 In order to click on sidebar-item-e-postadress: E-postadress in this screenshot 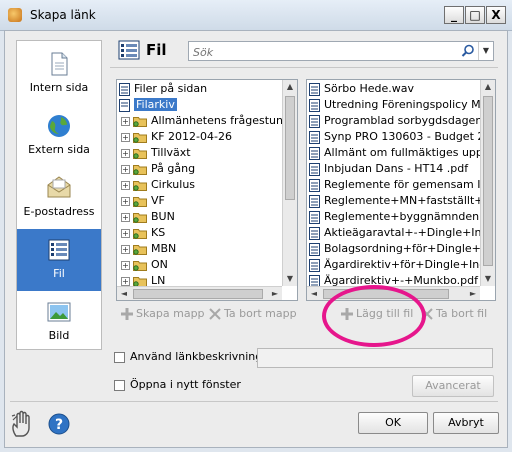, I will do `click(59, 198)`.